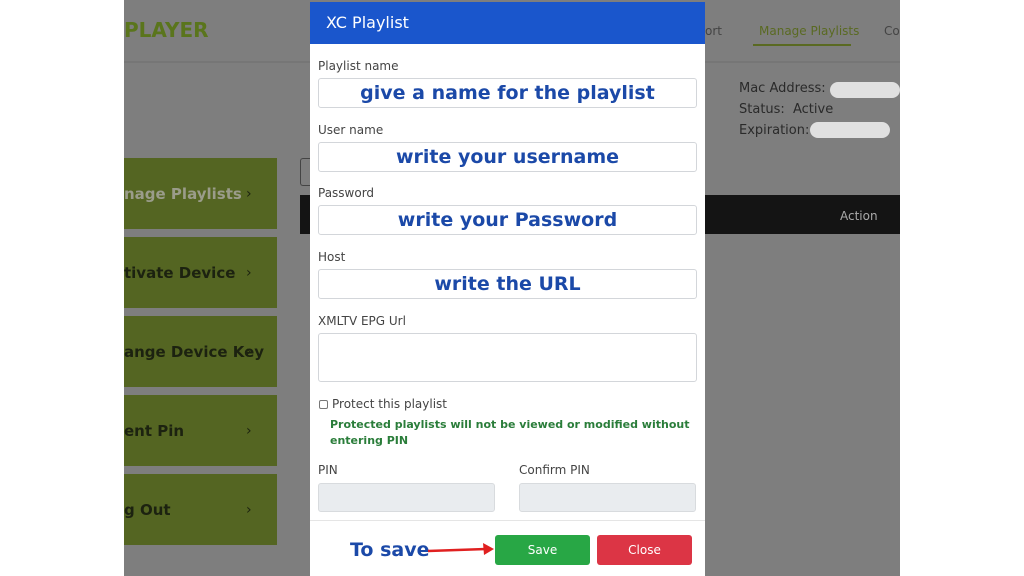 The width and height of the screenshot is (1024, 576). What do you see at coordinates (865, 90) in the screenshot?
I see `mac-address-redacted` at bounding box center [865, 90].